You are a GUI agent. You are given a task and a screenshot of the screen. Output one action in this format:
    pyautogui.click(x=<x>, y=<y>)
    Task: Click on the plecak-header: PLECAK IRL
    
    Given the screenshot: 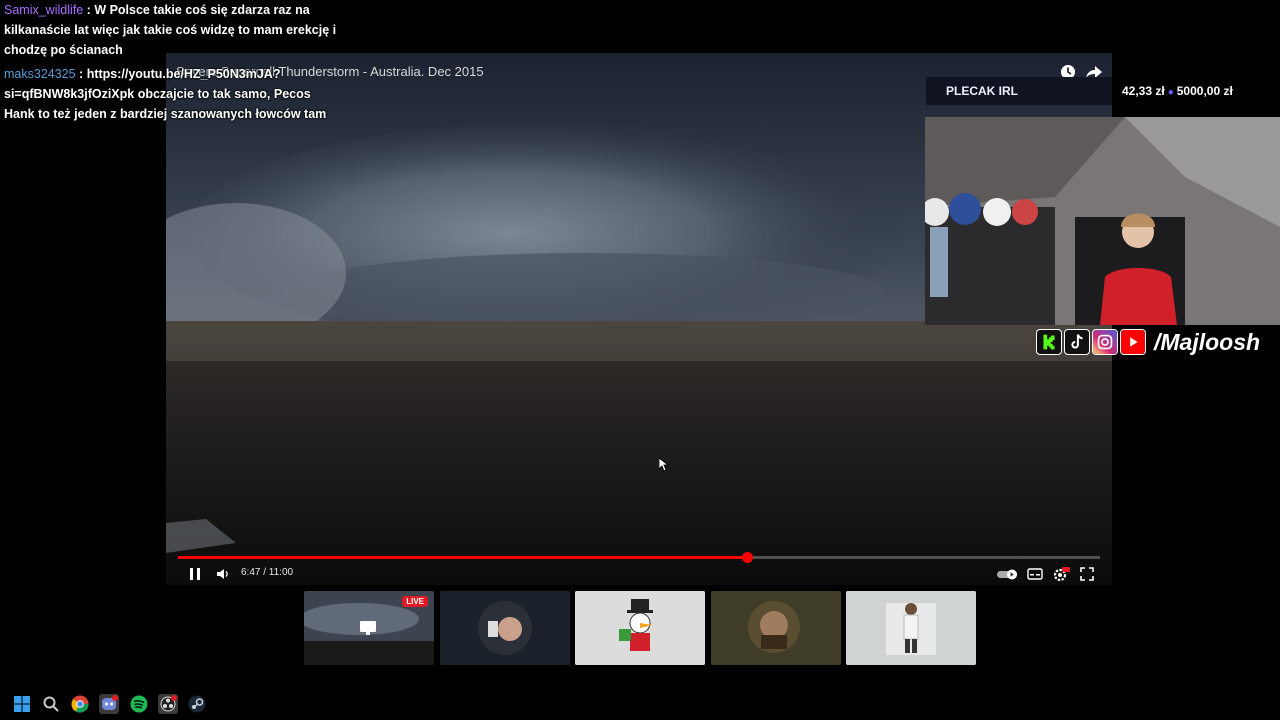 What is the action you would take?
    pyautogui.click(x=1019, y=91)
    